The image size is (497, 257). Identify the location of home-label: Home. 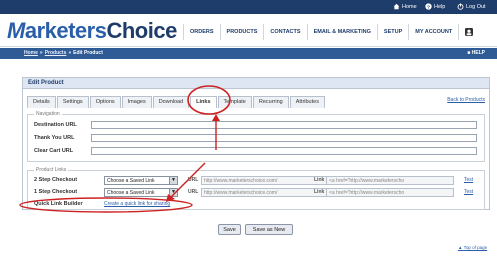
(409, 6).